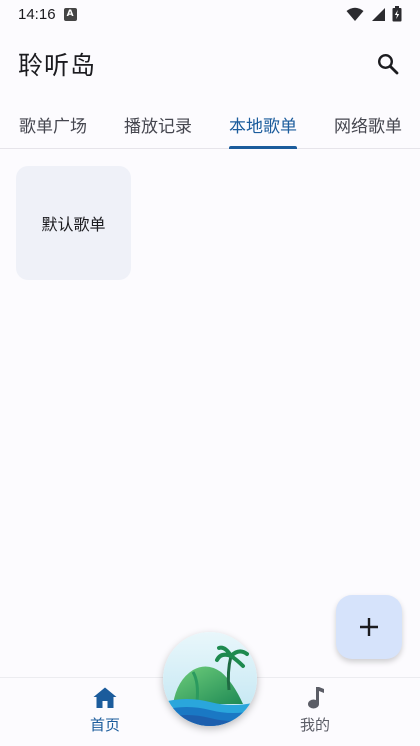 The width and height of the screenshot is (420, 746). Describe the element at coordinates (105, 697) in the screenshot. I see `home-icon` at that location.